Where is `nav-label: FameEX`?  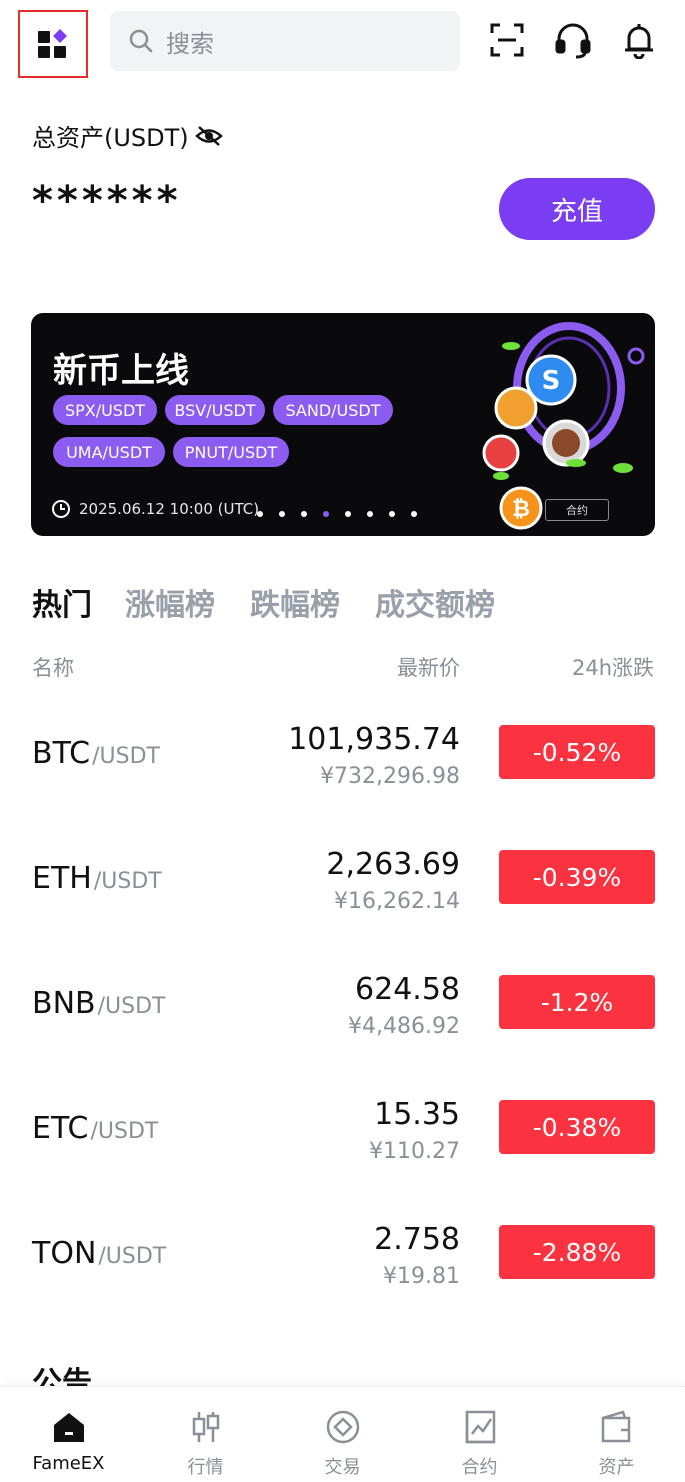
nav-label: FameEX is located at coordinates (68, 1463).